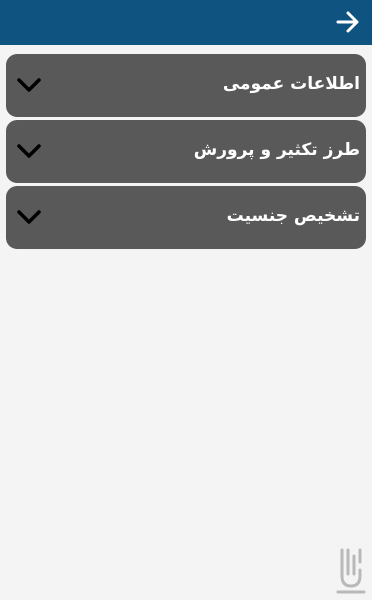 This screenshot has height=600, width=372. Describe the element at coordinates (186, 22) in the screenshot. I see `app-bar` at that location.